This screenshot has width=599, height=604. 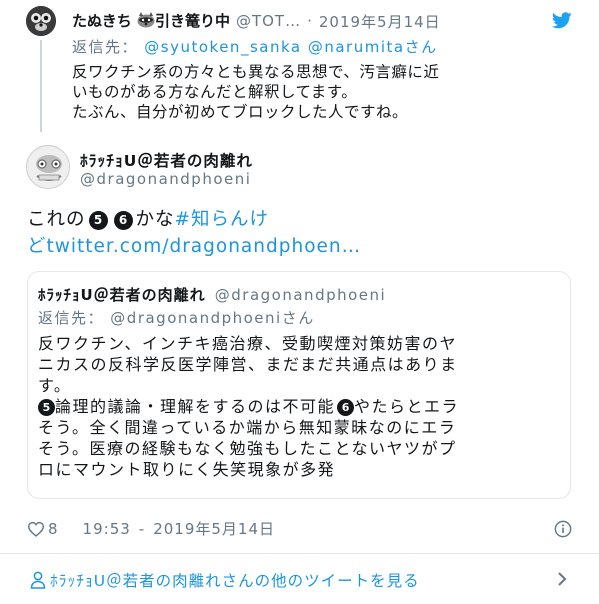 I want to click on quoted-tweet-header: ﾎﾗｯﾁｮU＠若者の肉離れ @dragonandphoeni, so click(x=212, y=294).